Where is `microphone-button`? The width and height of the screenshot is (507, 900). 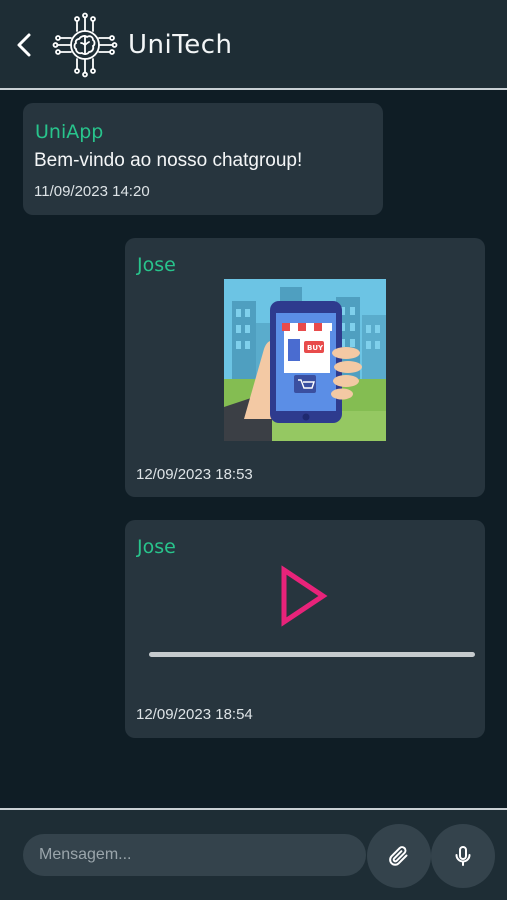
microphone-button is located at coordinates (463, 856).